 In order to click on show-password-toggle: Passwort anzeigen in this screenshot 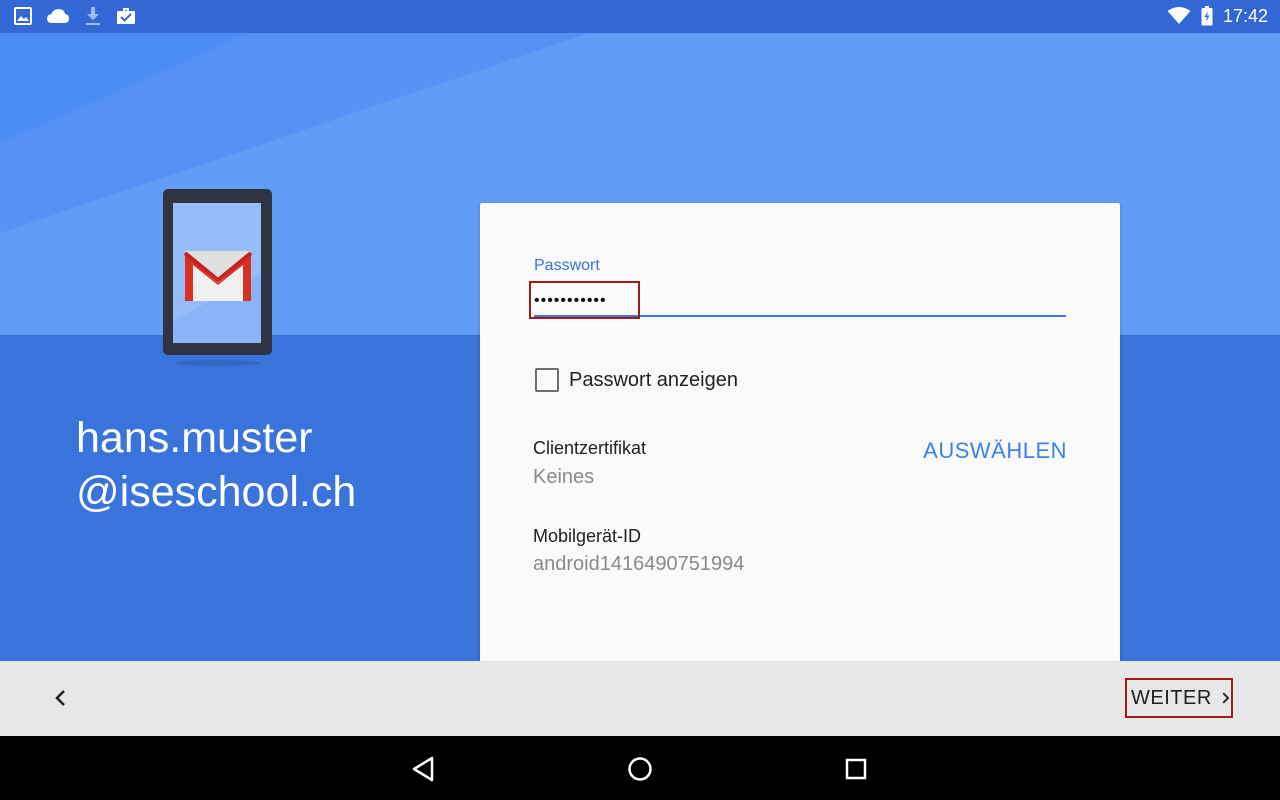, I will do `click(636, 380)`.